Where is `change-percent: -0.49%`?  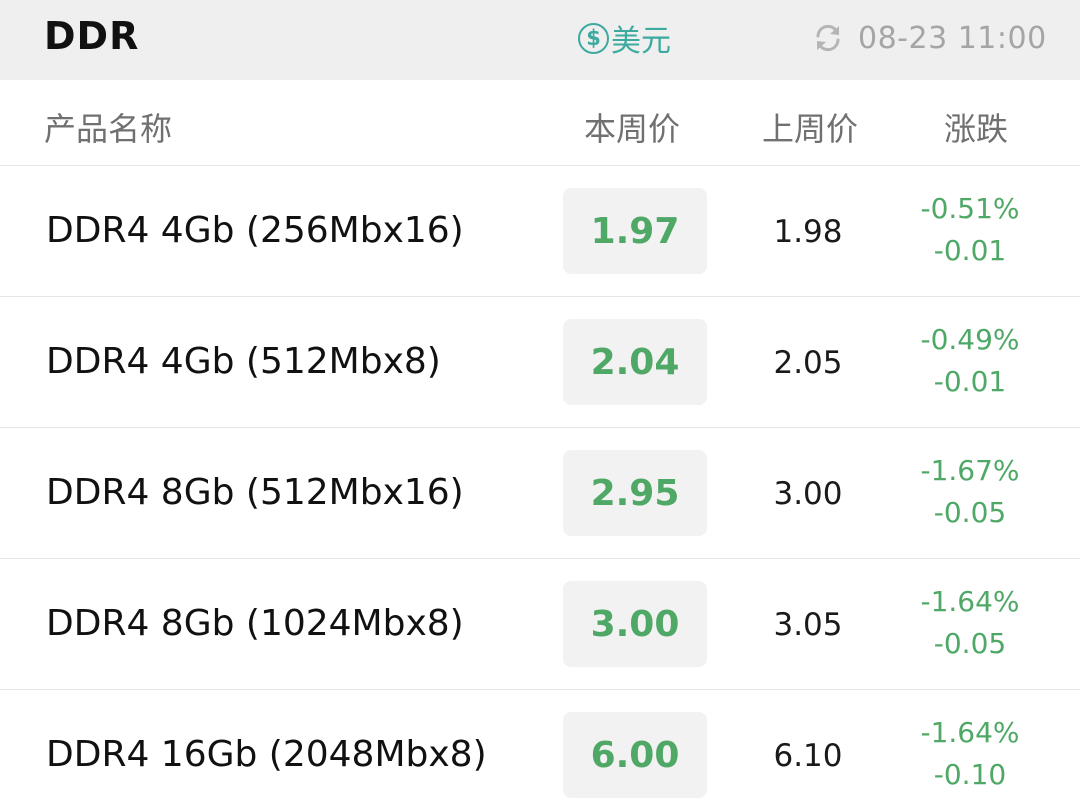 change-percent: -0.49% is located at coordinates (970, 339).